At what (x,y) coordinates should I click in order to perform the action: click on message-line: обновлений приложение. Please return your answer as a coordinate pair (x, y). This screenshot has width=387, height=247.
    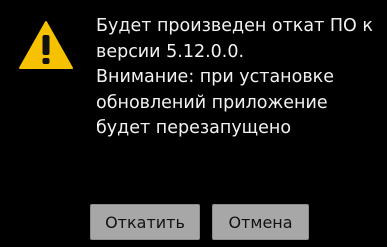
    Looking at the image, I should click on (212, 102).